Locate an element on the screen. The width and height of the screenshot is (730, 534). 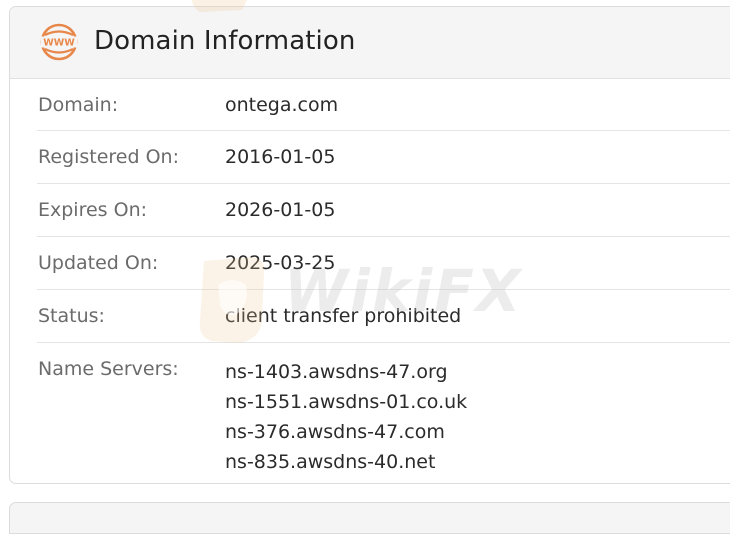
name-server-item: ns-376.awsdns-47.com is located at coordinates (335, 432).